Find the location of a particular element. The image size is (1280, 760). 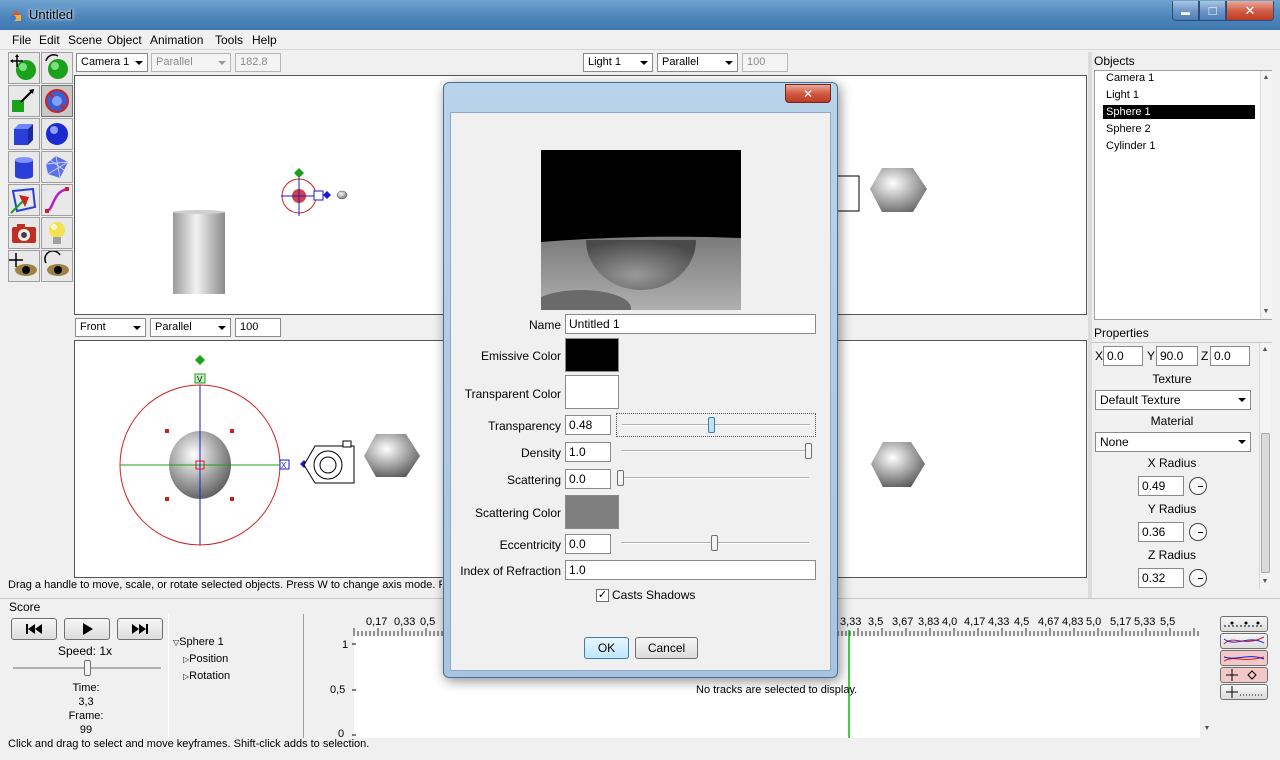

material-select: None is located at coordinates (1173, 442).